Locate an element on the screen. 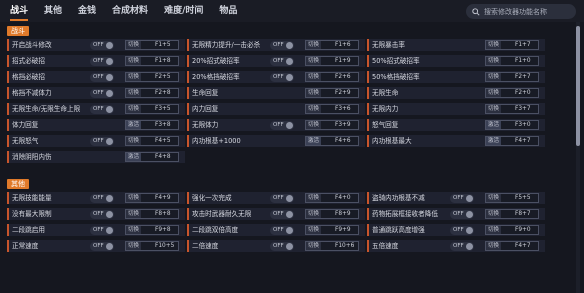  hotkey-box: 切换 F2+7 is located at coordinates (512, 77).